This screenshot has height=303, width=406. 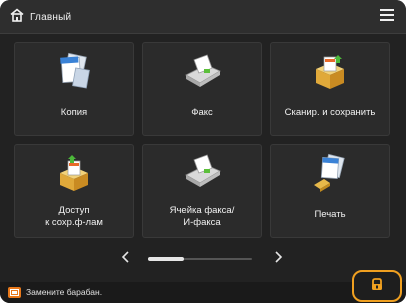 I want to click on stop-icon, so click(x=377, y=286).